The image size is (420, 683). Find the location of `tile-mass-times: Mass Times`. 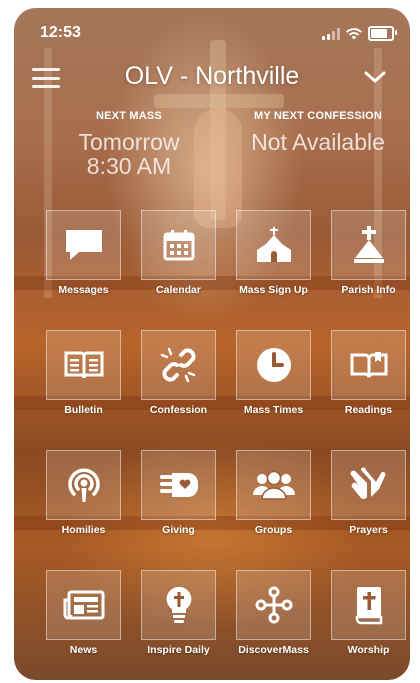

tile-mass-times: Mass Times is located at coordinates (273, 373).